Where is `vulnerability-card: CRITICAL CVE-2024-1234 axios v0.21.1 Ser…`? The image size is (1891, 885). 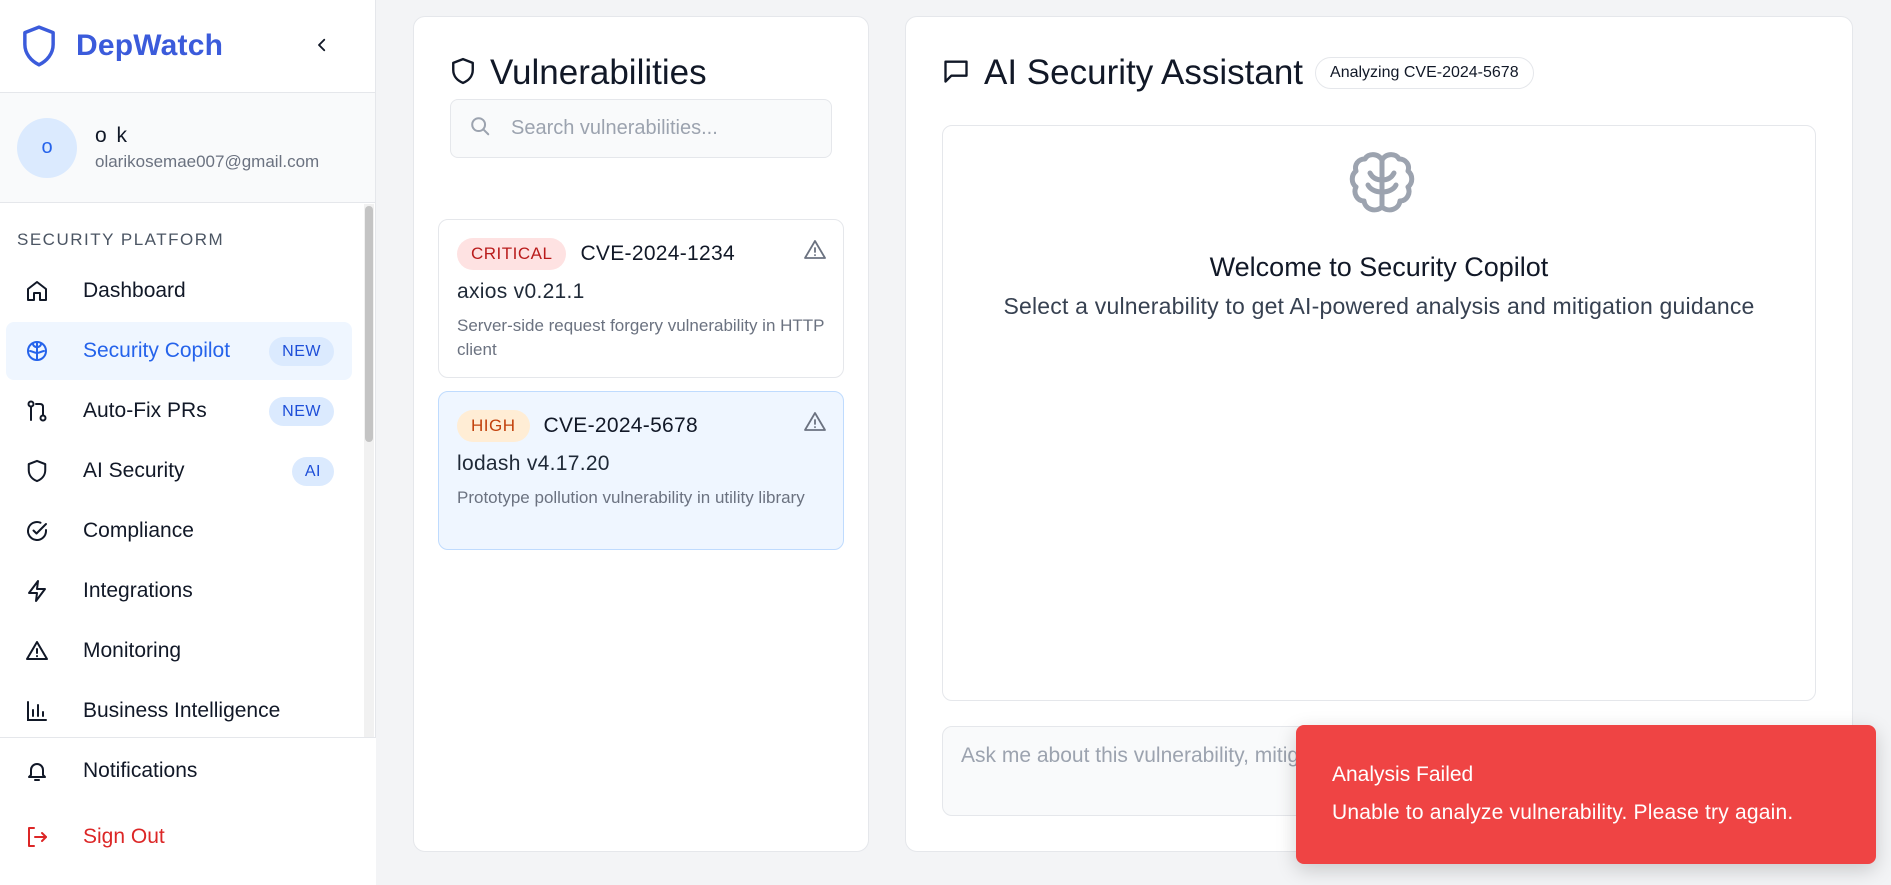
vulnerability-card: CRITICAL CVE-2024-1234 axios v0.21.1 Ser… is located at coordinates (641, 298).